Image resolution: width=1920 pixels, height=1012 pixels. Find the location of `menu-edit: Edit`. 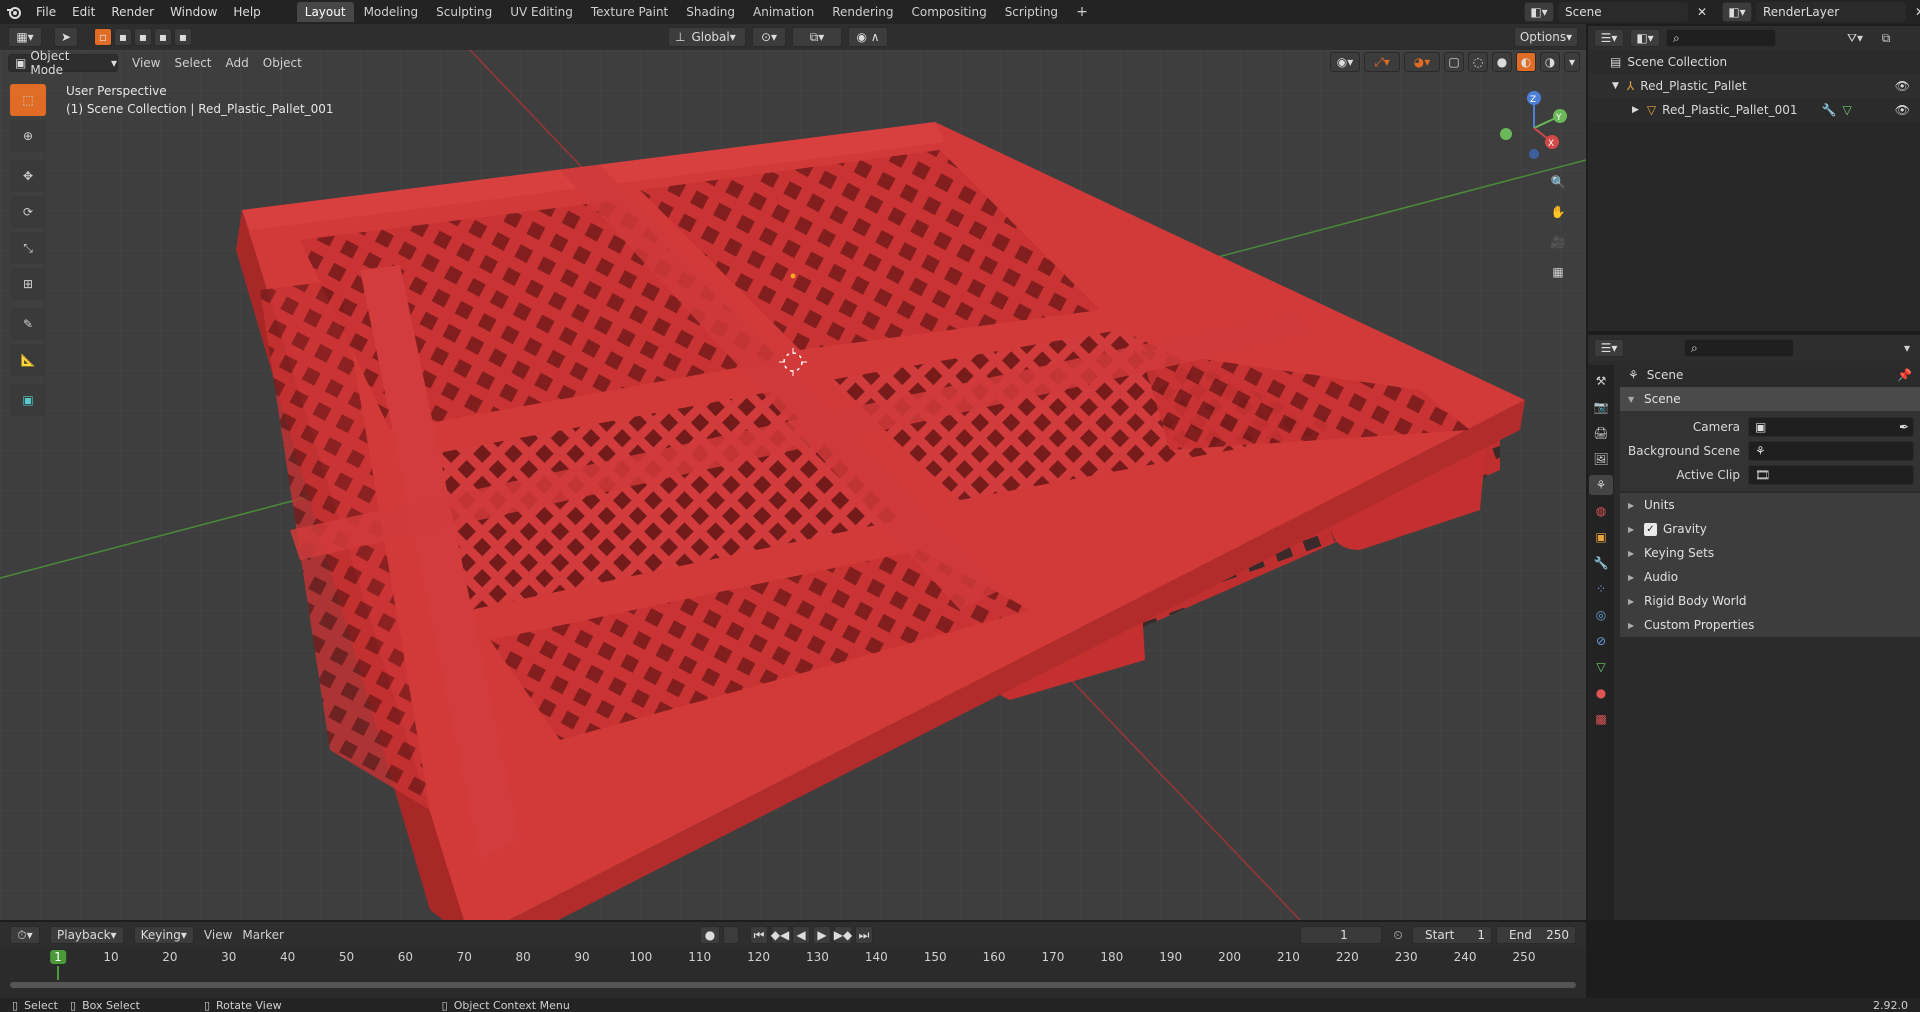

menu-edit: Edit is located at coordinates (83, 12).